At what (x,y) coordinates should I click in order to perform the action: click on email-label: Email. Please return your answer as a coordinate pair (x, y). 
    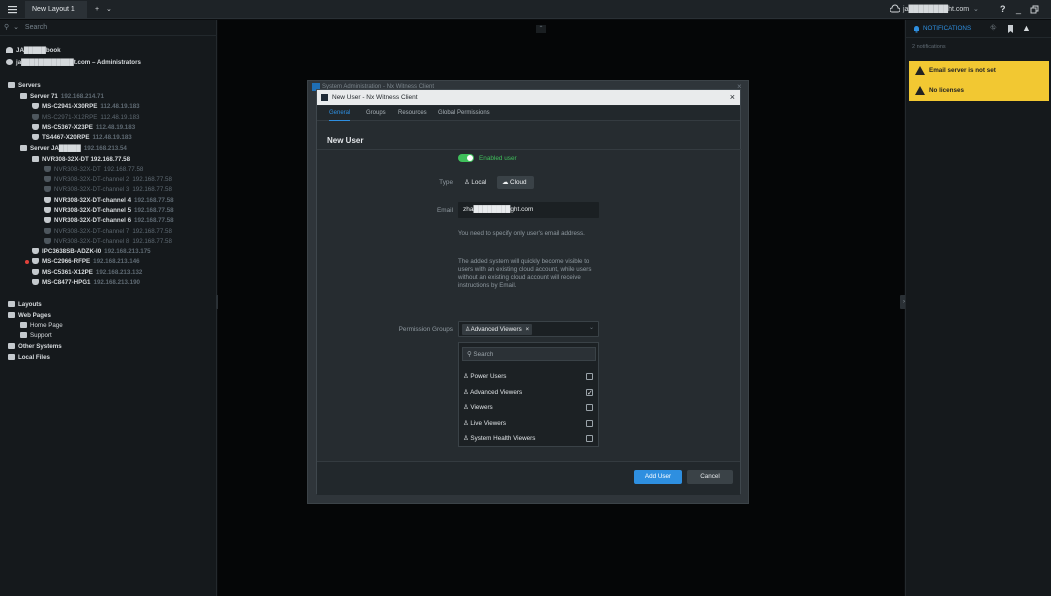
    Looking at the image, I should click on (445, 210).